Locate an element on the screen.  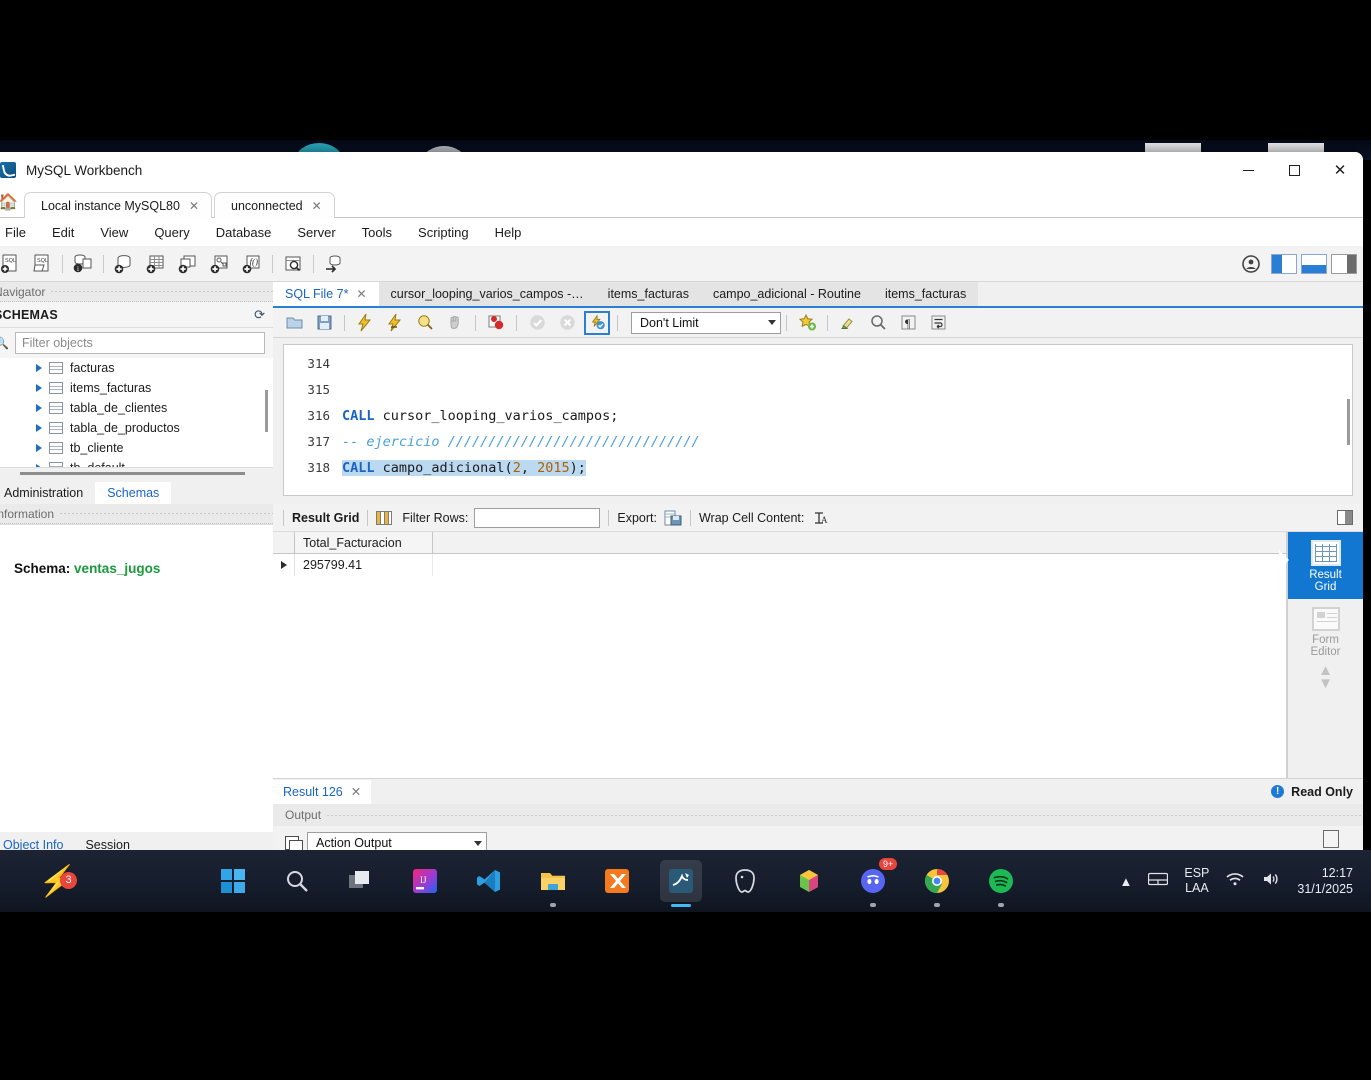
start-icon is located at coordinates (233, 881).